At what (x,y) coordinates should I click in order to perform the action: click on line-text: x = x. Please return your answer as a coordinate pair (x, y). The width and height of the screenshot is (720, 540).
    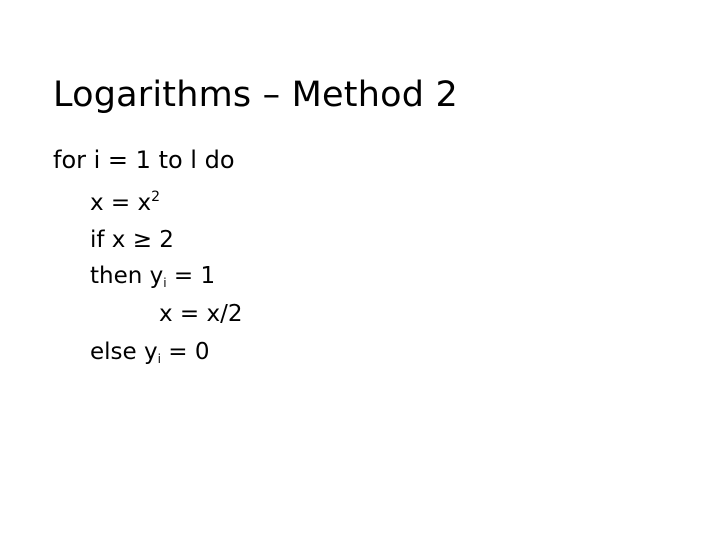
    Looking at the image, I should click on (121, 203).